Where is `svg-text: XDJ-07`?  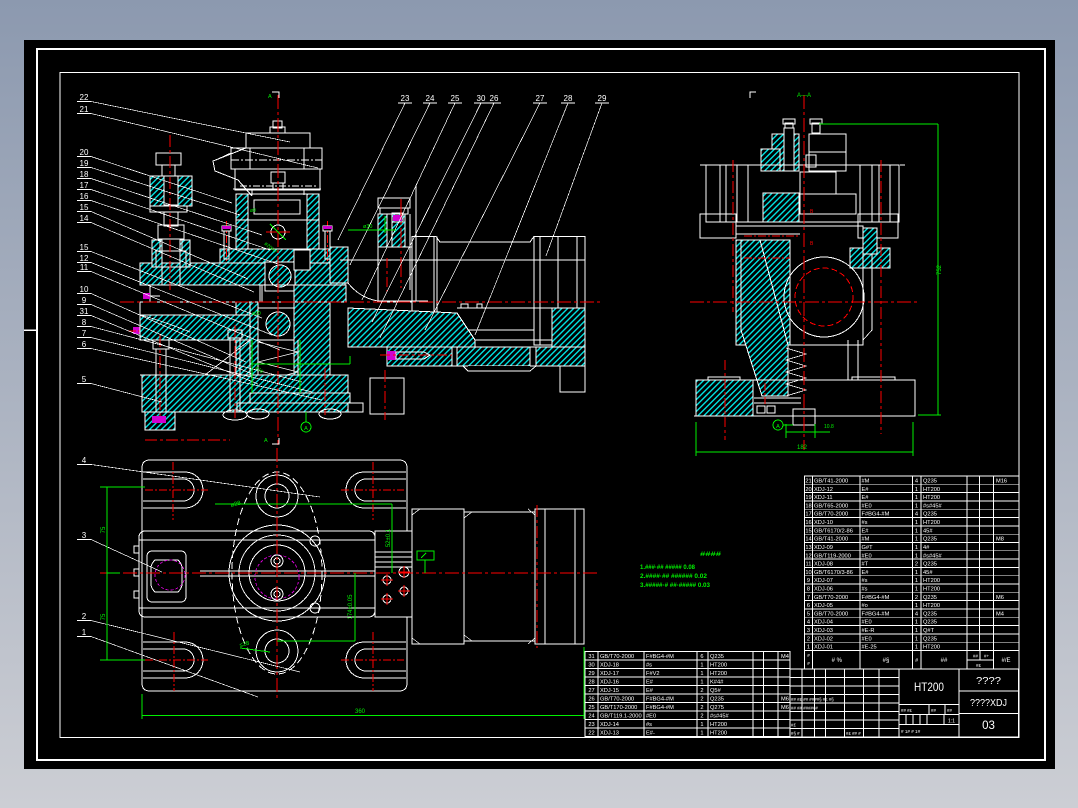 svg-text: XDJ-07 is located at coordinates (823, 581).